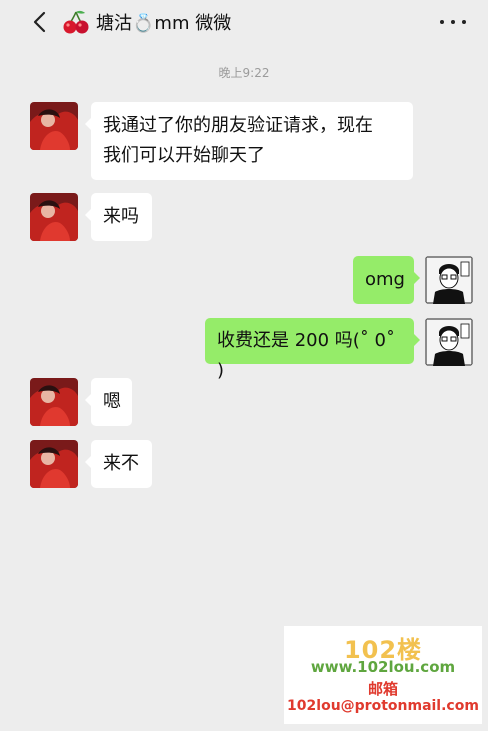 The height and width of the screenshot is (731, 488). Describe the element at coordinates (382, 689) in the screenshot. I see `watermark-mail-label: 邮箱` at that location.